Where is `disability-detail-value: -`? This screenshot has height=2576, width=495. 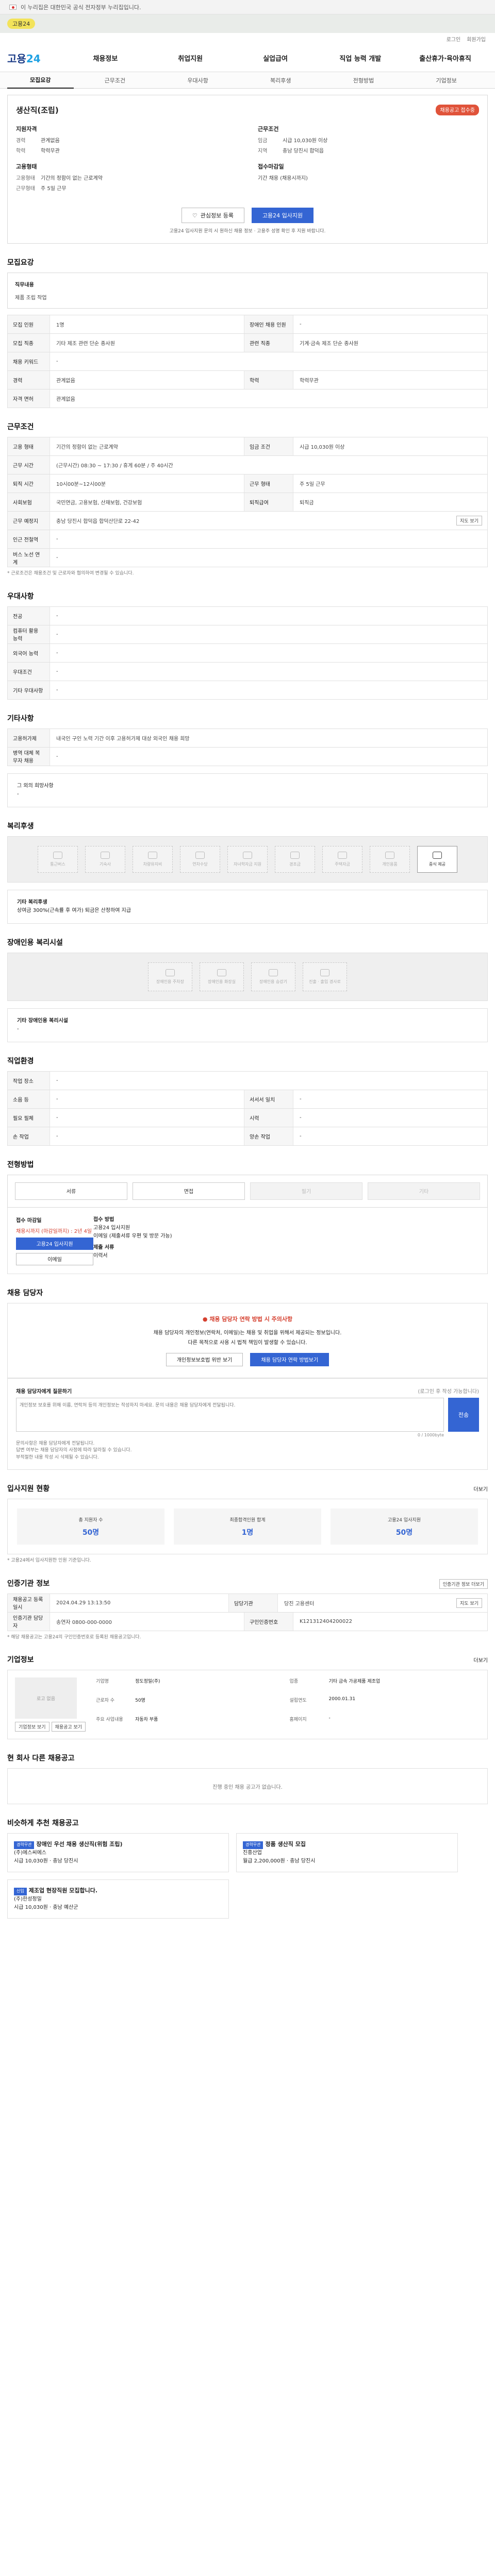 disability-detail-value: - is located at coordinates (18, 1029).